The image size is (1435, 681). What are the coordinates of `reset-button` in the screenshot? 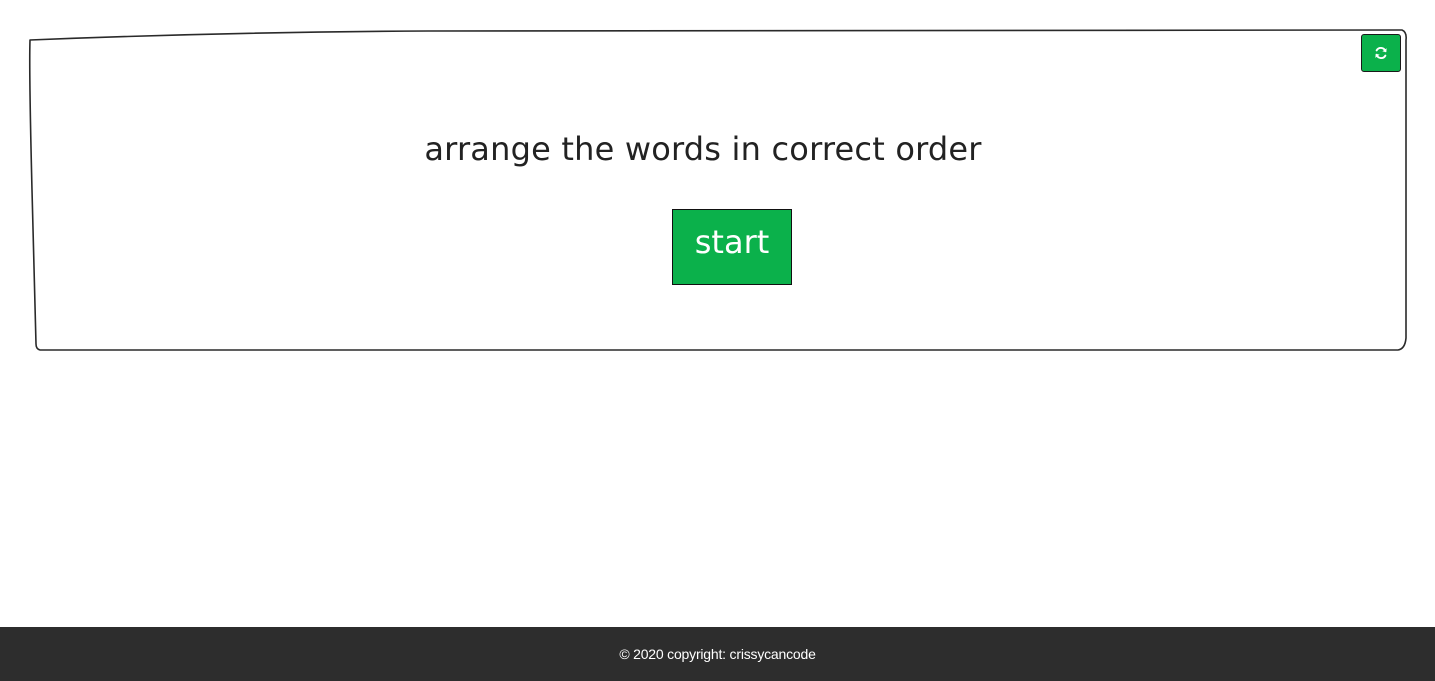 It's located at (1381, 53).